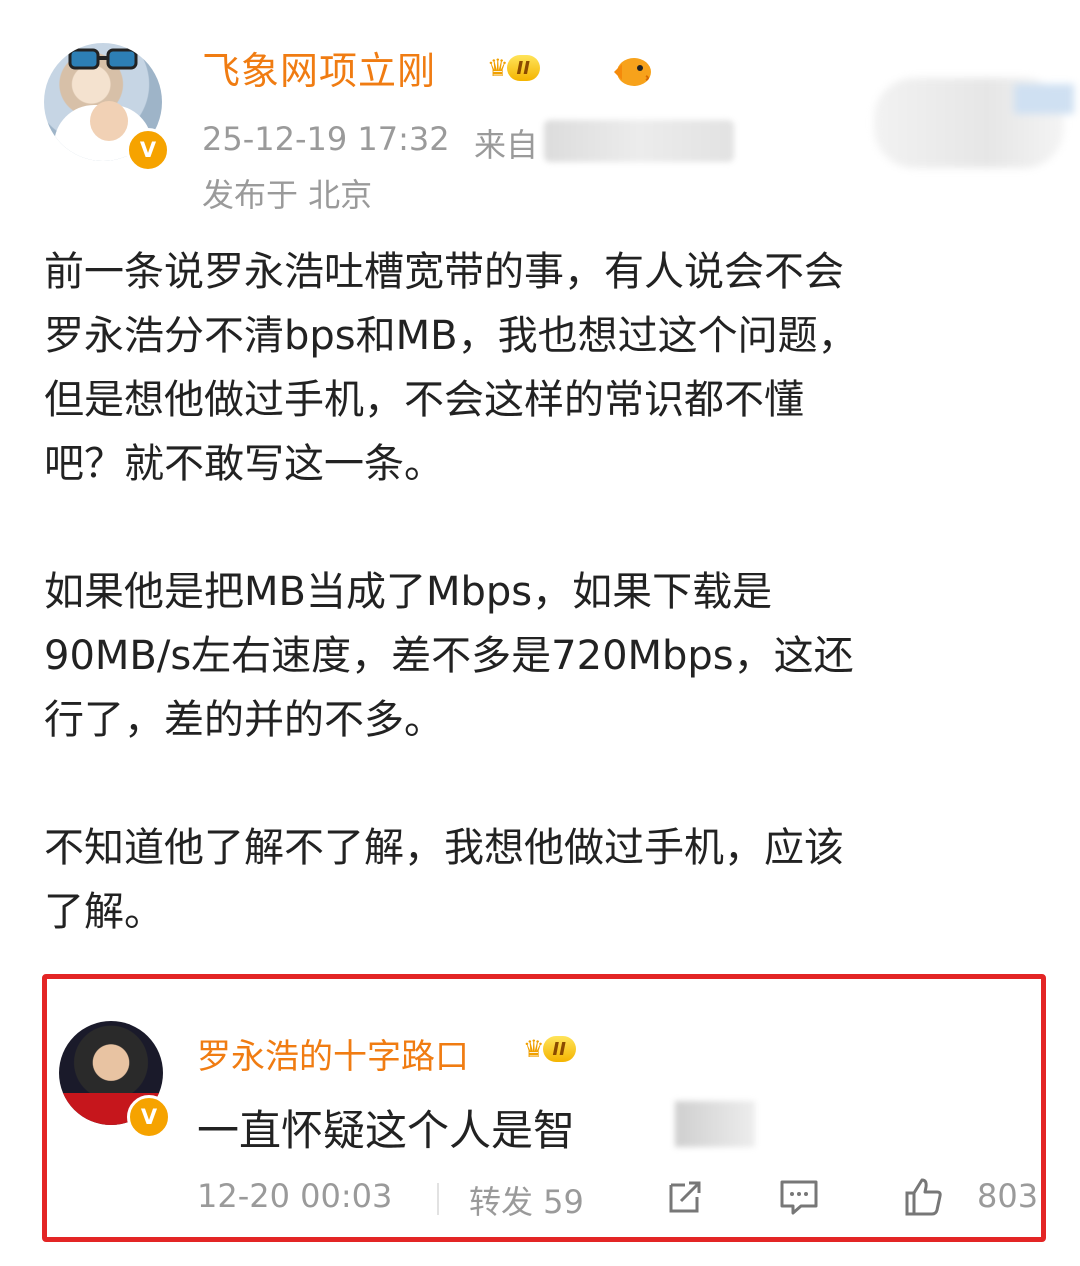  What do you see at coordinates (109, 121) in the screenshot?
I see `avatar-child` at bounding box center [109, 121].